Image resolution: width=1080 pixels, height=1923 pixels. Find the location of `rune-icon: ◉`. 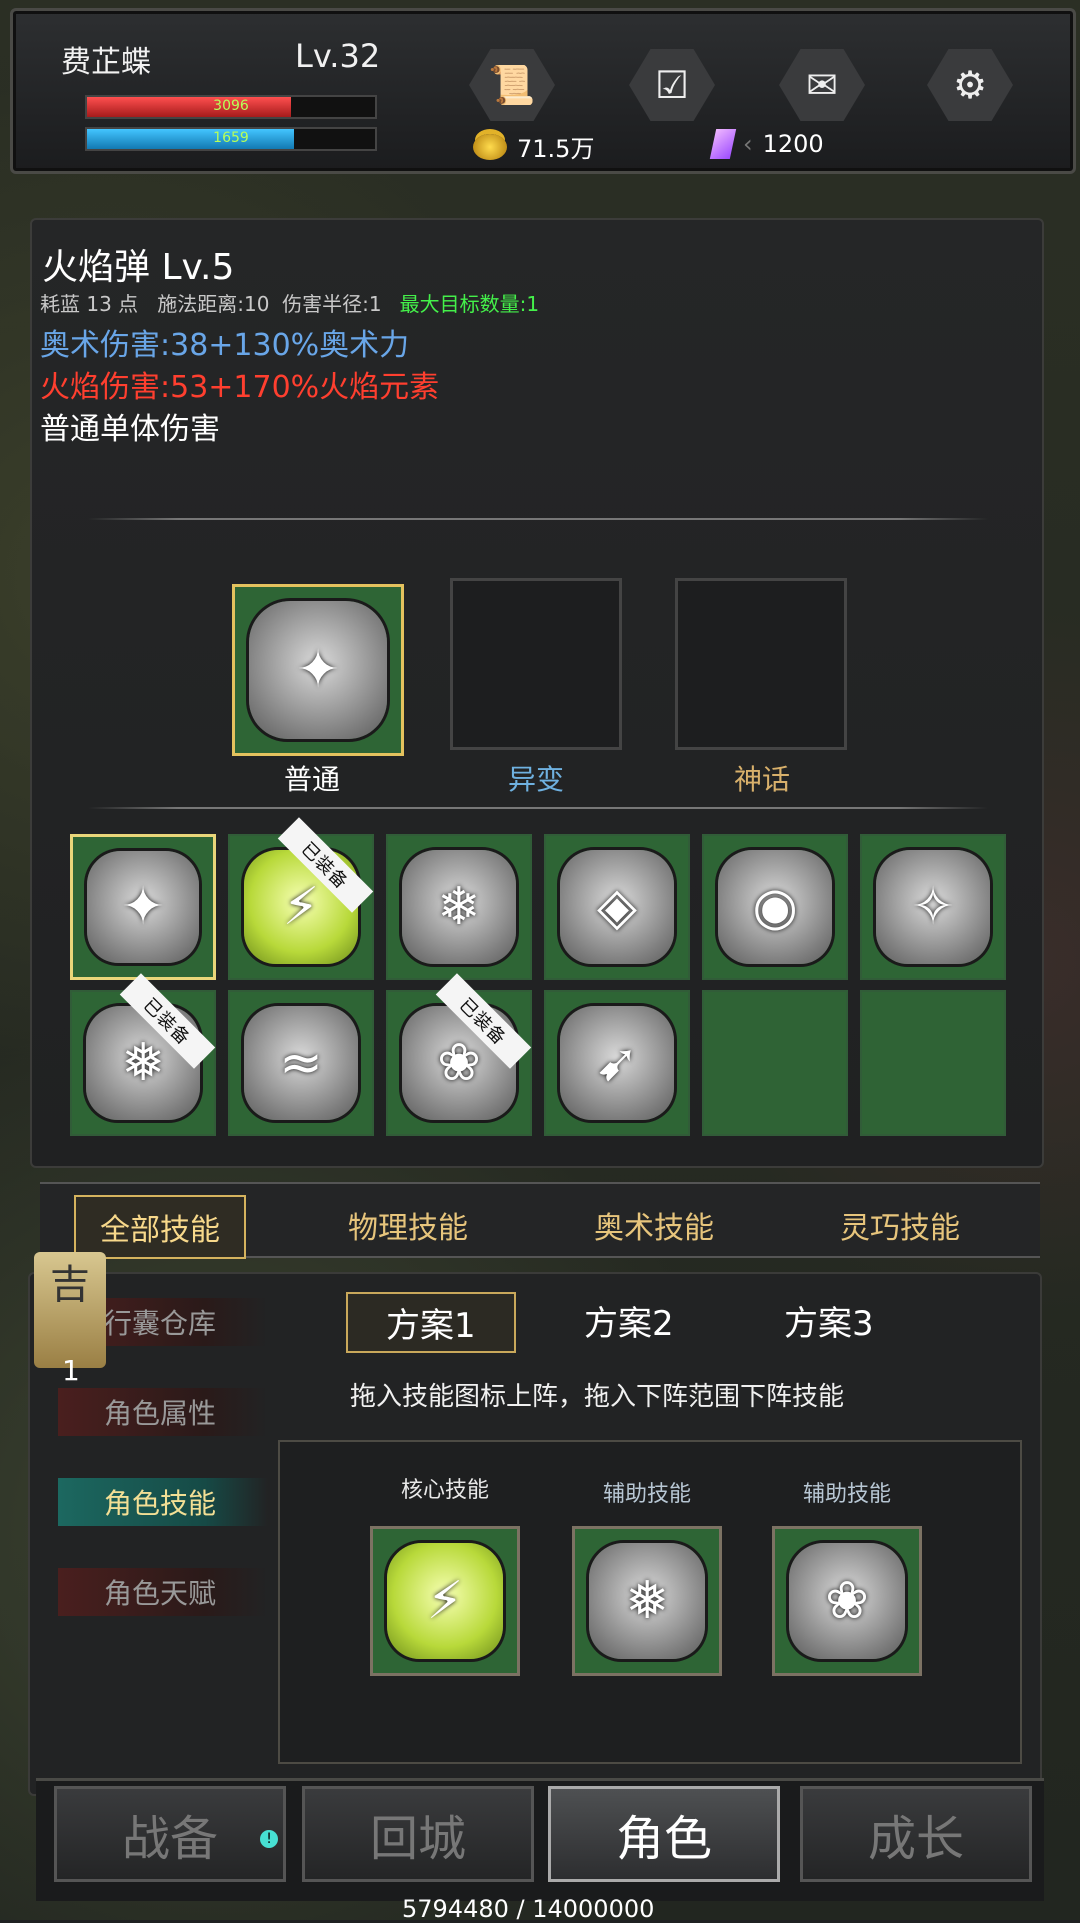

rune-icon: ◉ is located at coordinates (775, 907).